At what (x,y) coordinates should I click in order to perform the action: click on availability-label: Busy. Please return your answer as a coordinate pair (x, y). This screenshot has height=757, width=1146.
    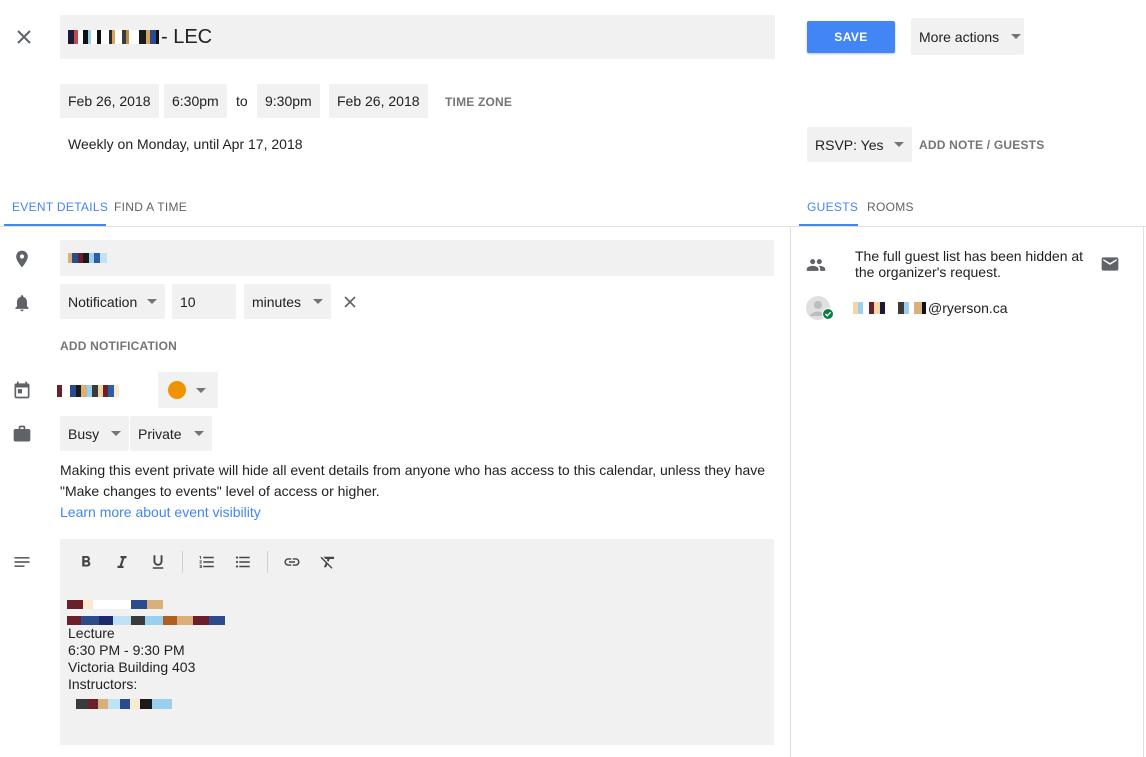
    Looking at the image, I should click on (84, 433).